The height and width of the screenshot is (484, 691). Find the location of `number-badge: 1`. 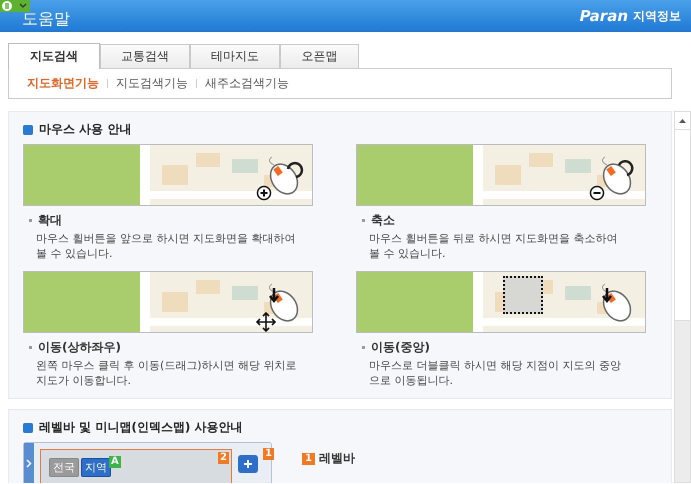

number-badge: 1 is located at coordinates (308, 458).